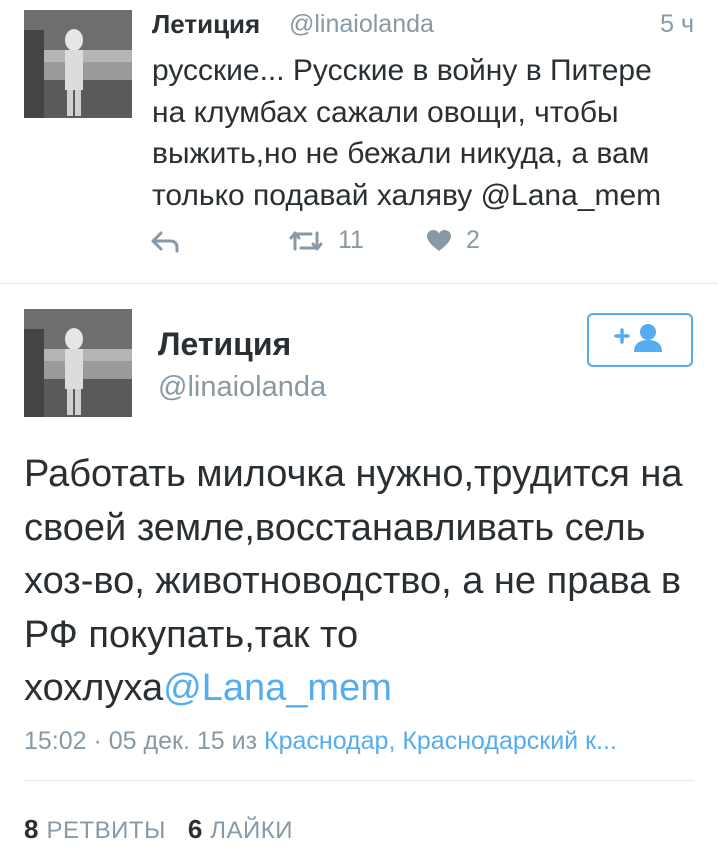 This screenshot has height=868, width=718. I want to click on retweet-button: 11, so click(326, 240).